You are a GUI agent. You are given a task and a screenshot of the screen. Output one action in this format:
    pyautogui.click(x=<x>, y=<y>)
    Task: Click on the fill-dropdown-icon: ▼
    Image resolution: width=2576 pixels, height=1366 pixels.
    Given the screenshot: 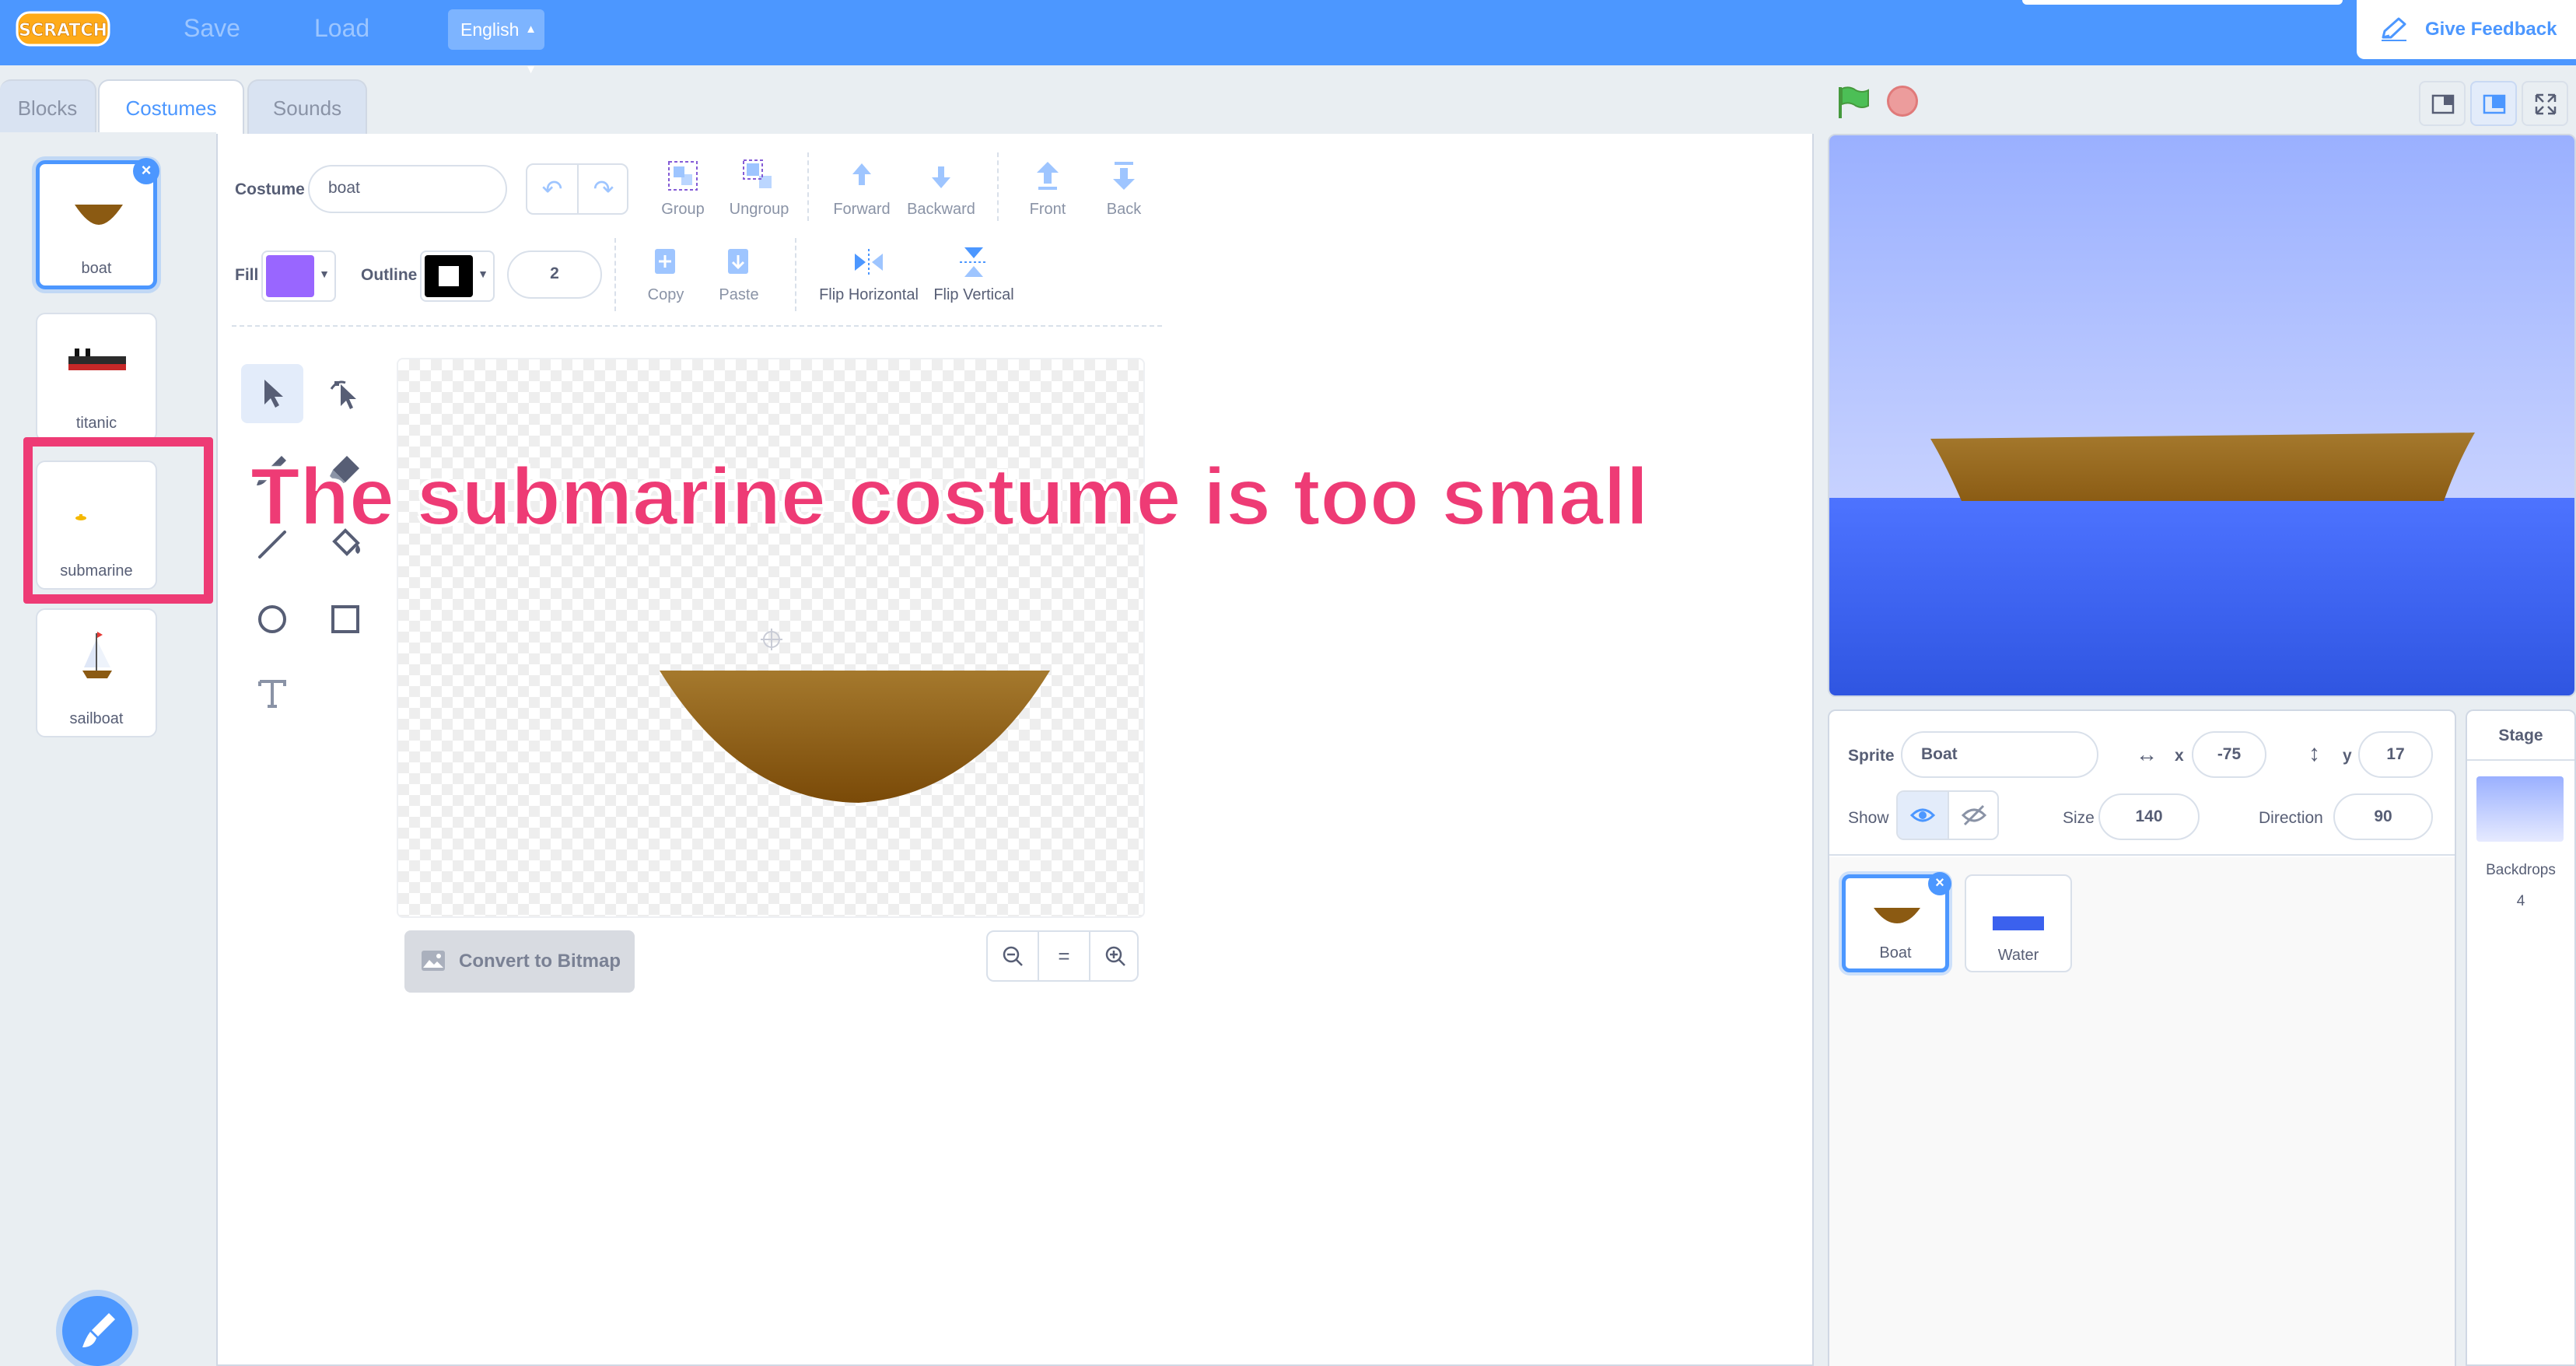 What is the action you would take?
    pyautogui.click(x=324, y=274)
    